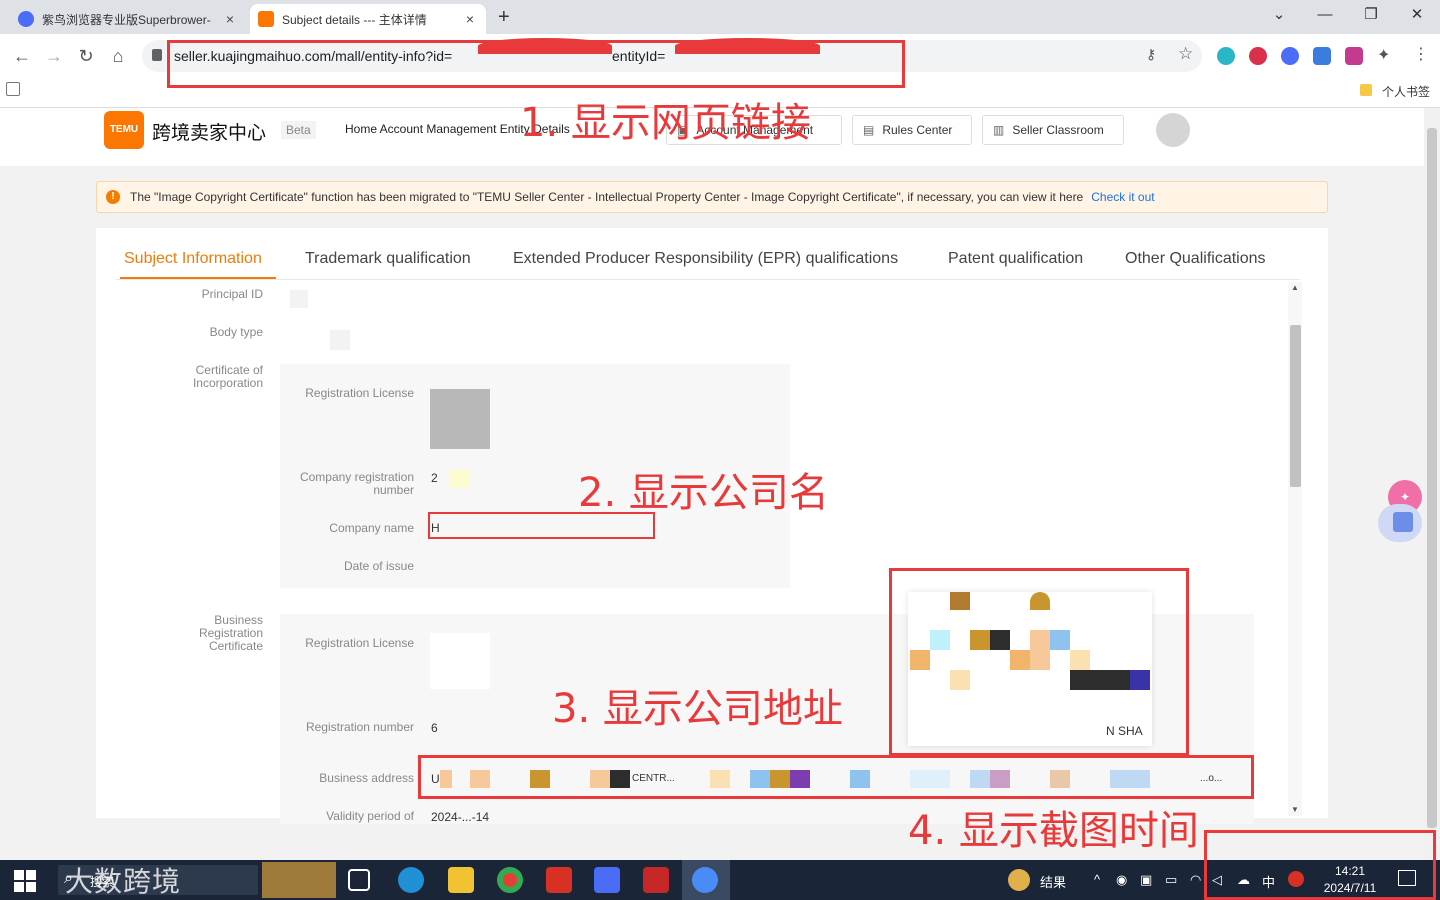 This screenshot has height=900, width=1440. What do you see at coordinates (266, 19) in the screenshot?
I see `temu-favicon-icon` at bounding box center [266, 19].